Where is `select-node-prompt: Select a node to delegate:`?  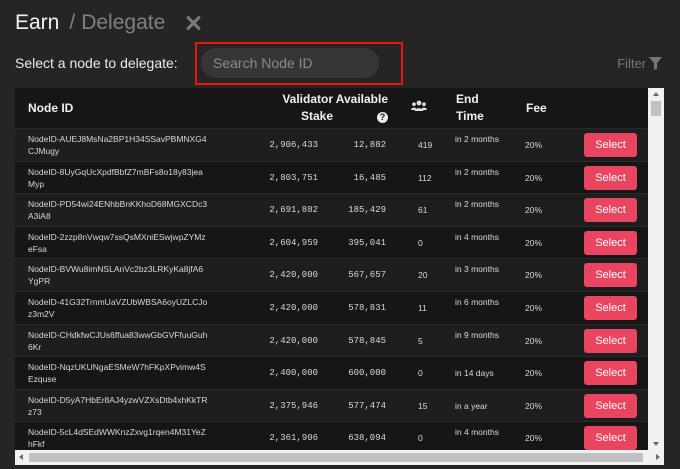 select-node-prompt: Select a node to delegate: is located at coordinates (96, 63).